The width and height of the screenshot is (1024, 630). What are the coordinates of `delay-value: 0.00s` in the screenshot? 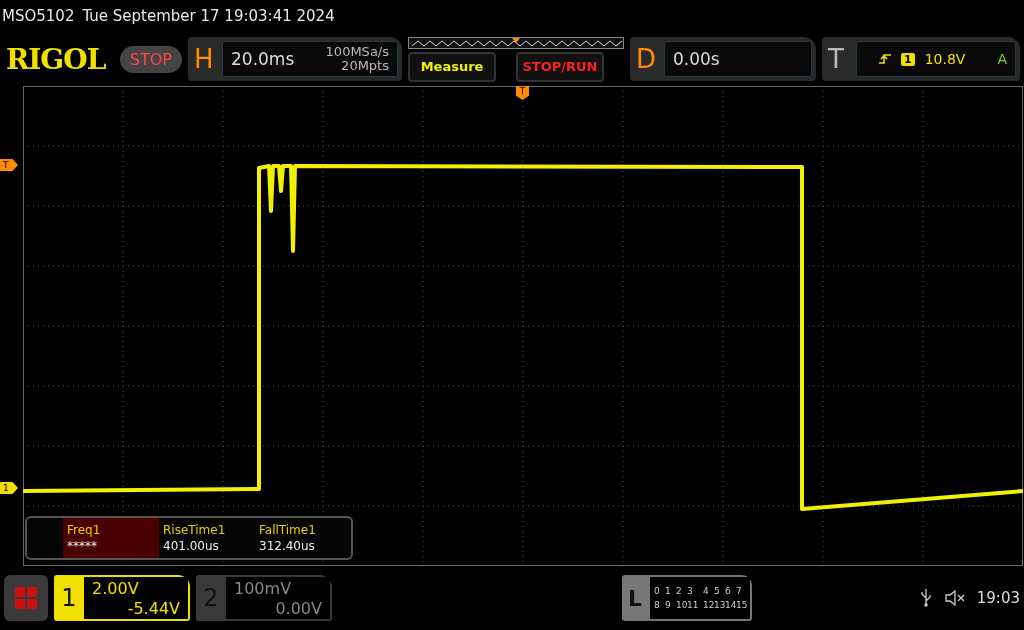 It's located at (696, 59).